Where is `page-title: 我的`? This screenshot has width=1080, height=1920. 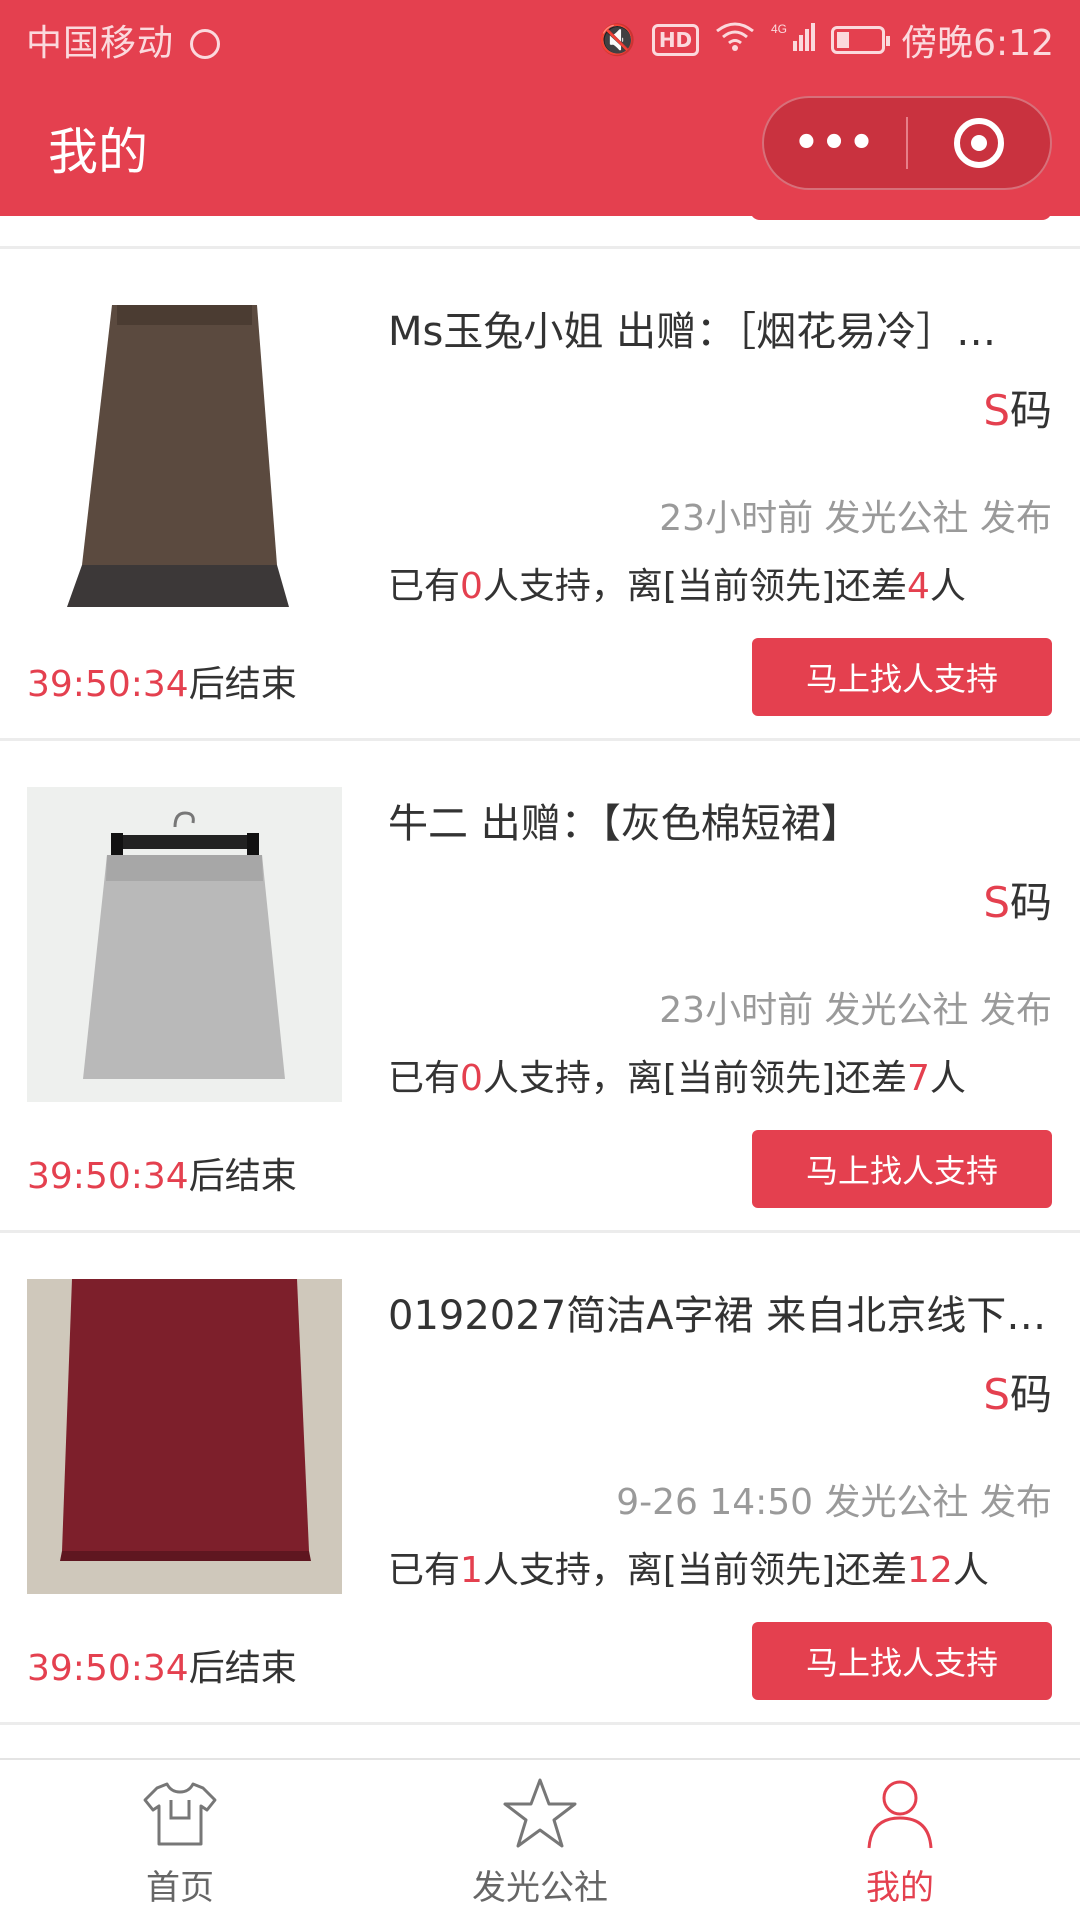
page-title: 我的 is located at coordinates (98, 152).